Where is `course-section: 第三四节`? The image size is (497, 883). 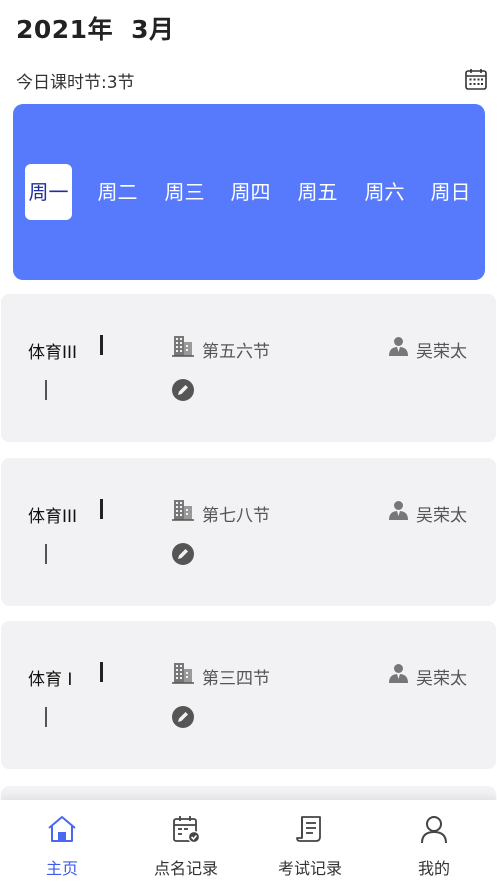 course-section: 第三四节 is located at coordinates (236, 679).